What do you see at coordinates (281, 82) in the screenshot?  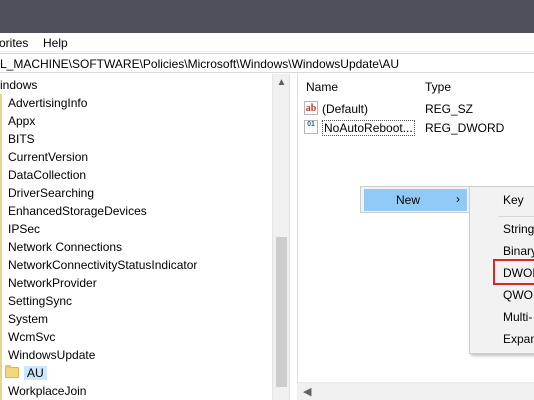 I see `scroll-up-icon: ▲` at bounding box center [281, 82].